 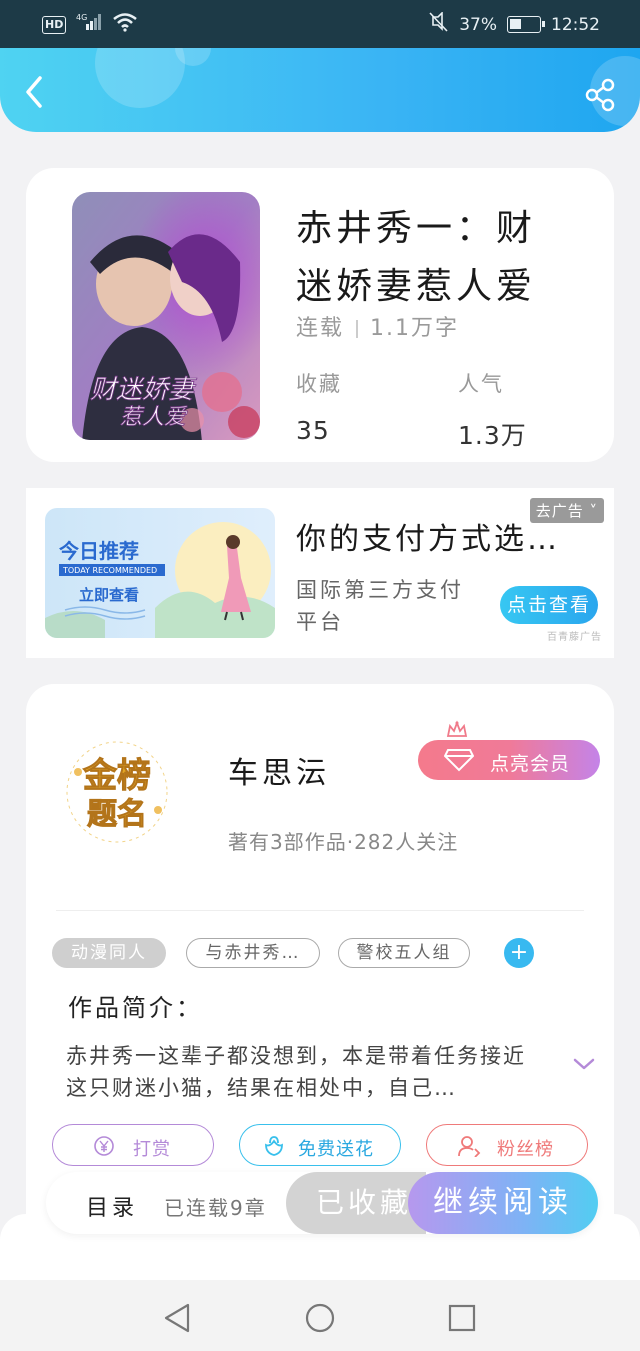 What do you see at coordinates (441, 258) in the screenshot?
I see `book-title: 赤井秀一：财 迷娇妻惹人爱` at bounding box center [441, 258].